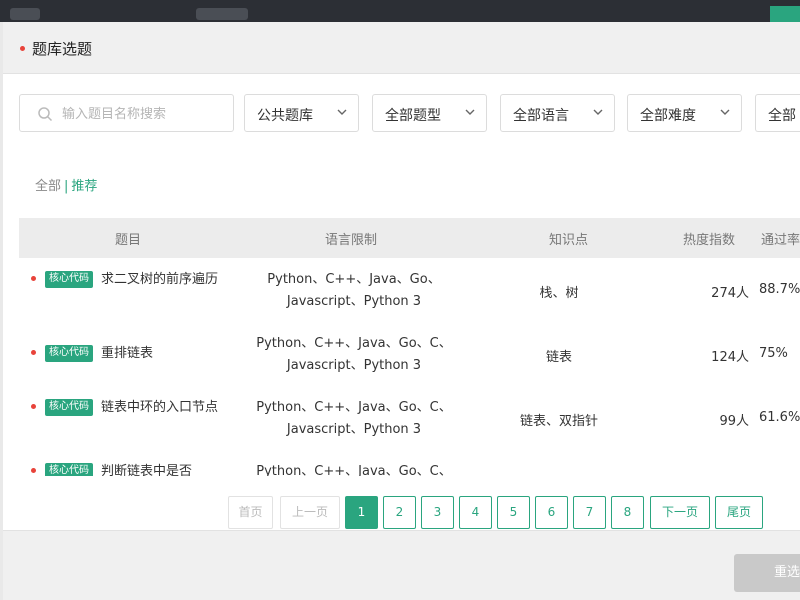 The width and height of the screenshot is (800, 600). I want to click on search-box, so click(126, 113).